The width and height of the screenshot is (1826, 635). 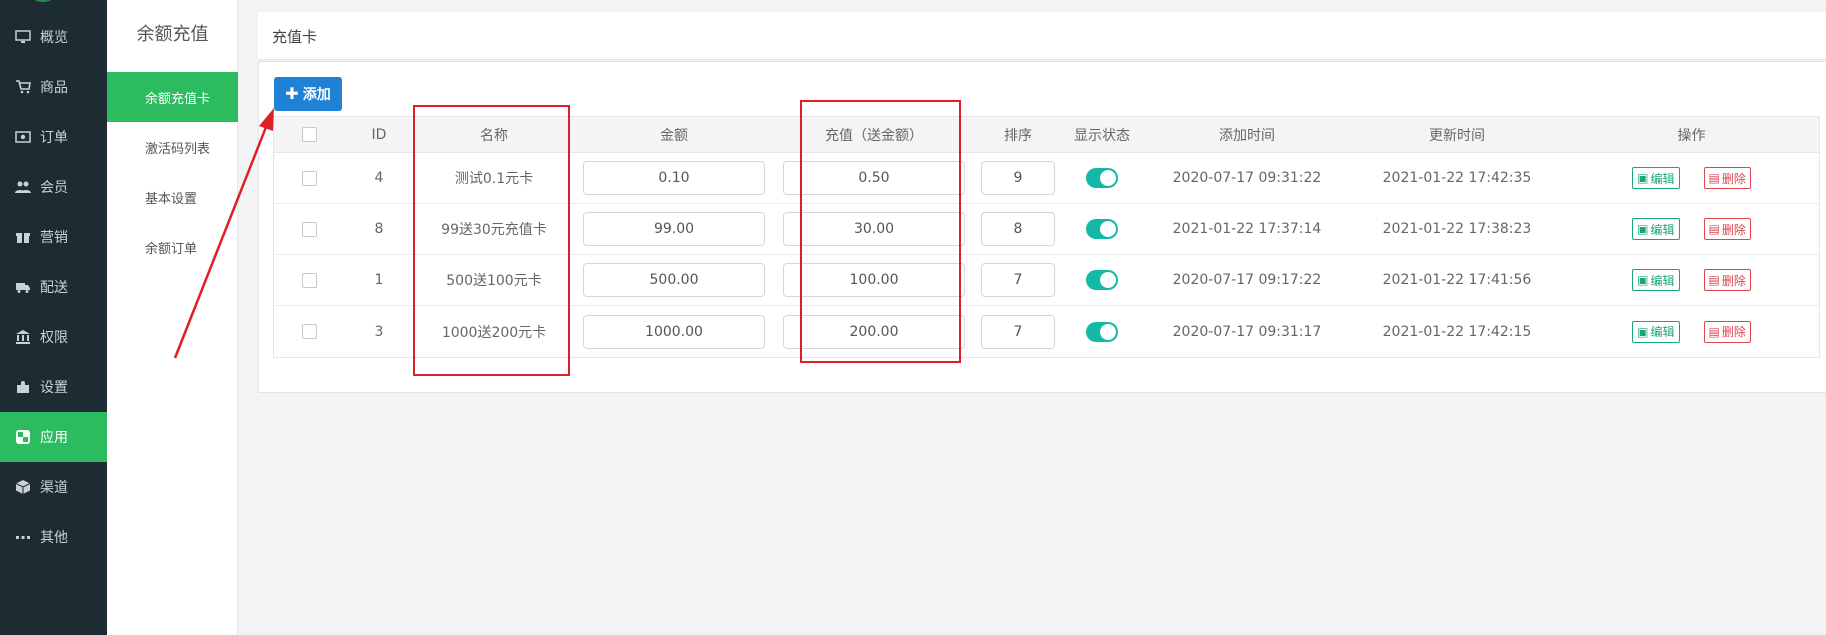 I want to click on annotation-arrow, so click(x=223, y=233).